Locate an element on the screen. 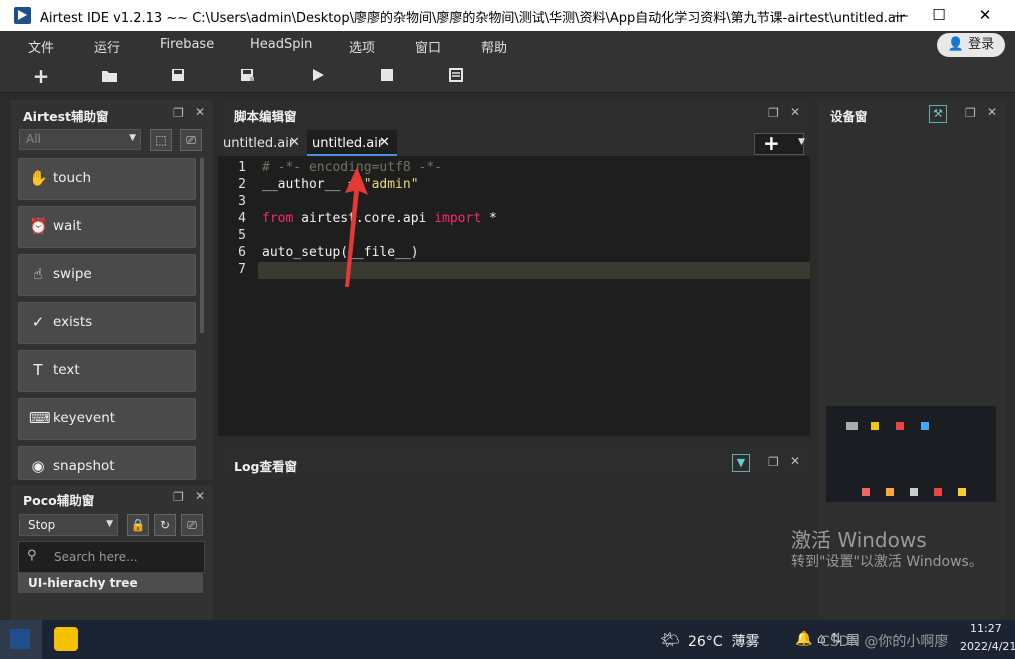 Image resolution: width=1015 pixels, height=659 pixels. menu-headspin: HeadSpin is located at coordinates (281, 44).